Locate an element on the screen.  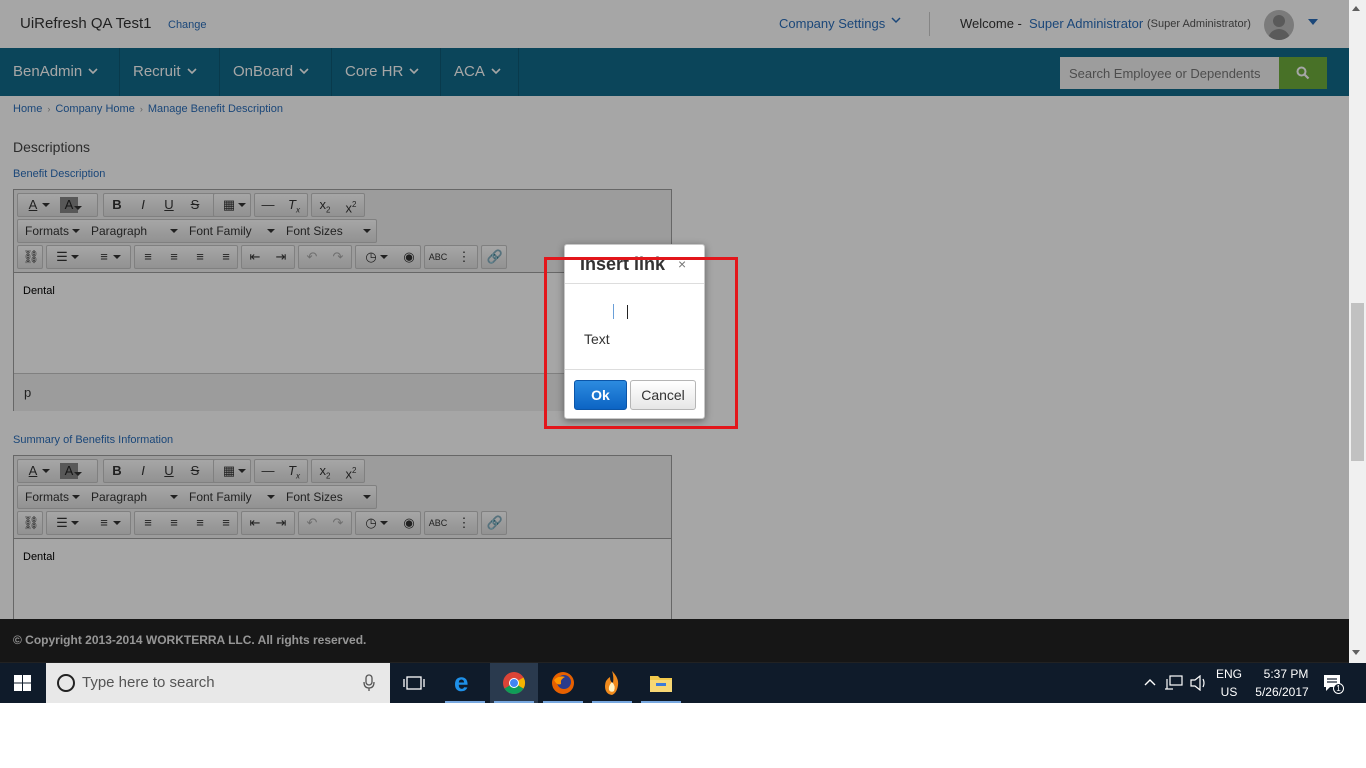
task-view-icon is located at coordinates (414, 683).